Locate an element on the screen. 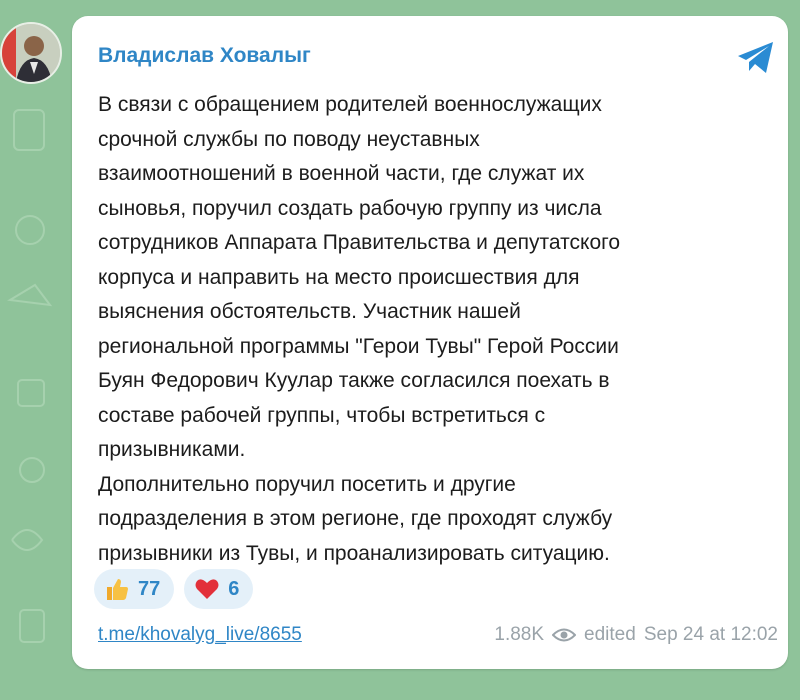 The image size is (800, 700). reactions-bar: 77 6 is located at coordinates (174, 589).